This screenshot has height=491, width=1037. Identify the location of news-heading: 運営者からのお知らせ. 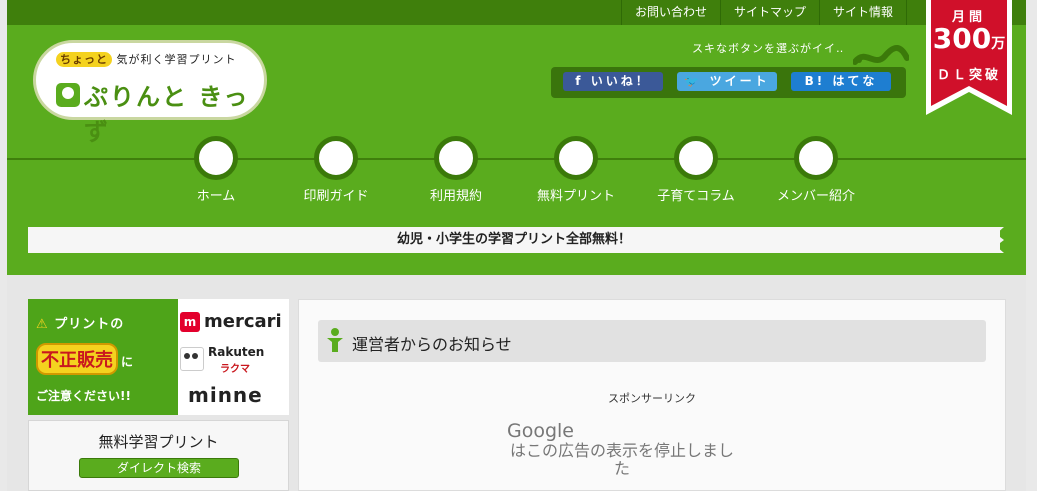
(652, 341).